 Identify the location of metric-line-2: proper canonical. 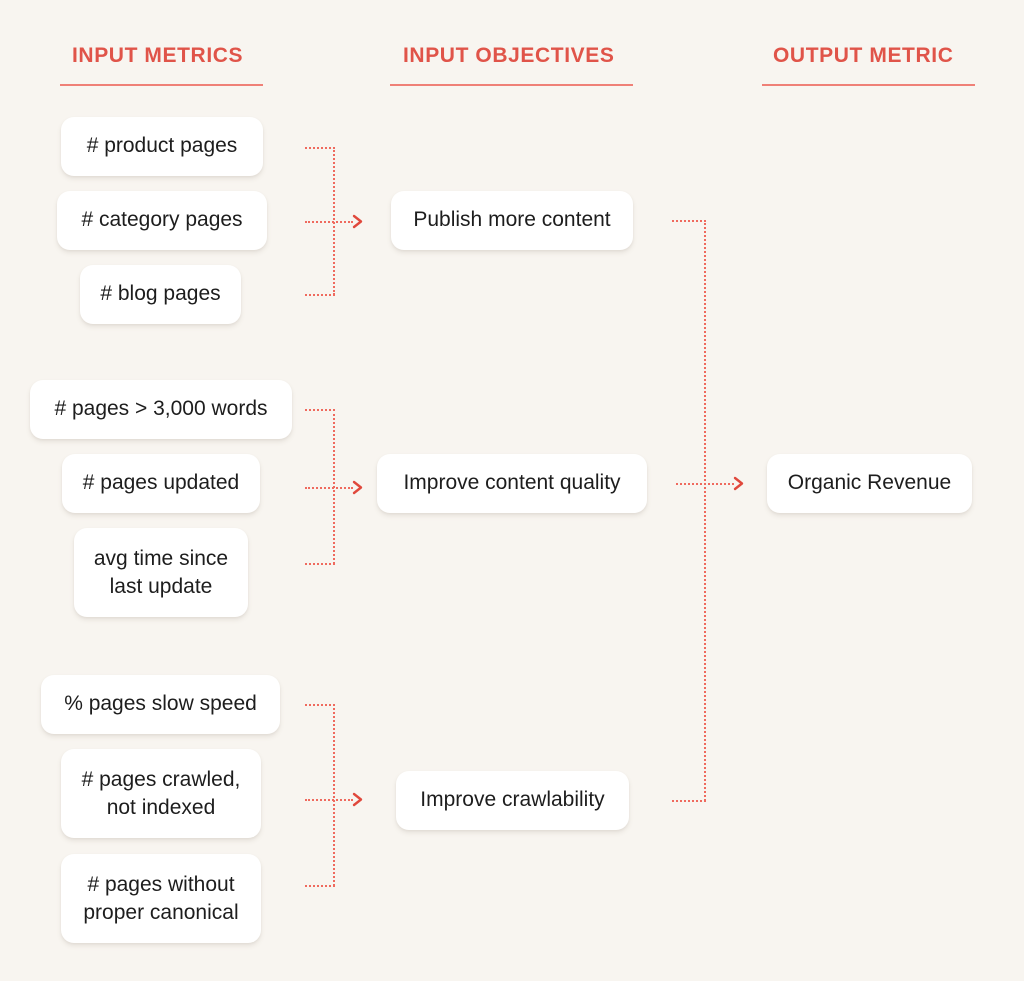
(161, 912).